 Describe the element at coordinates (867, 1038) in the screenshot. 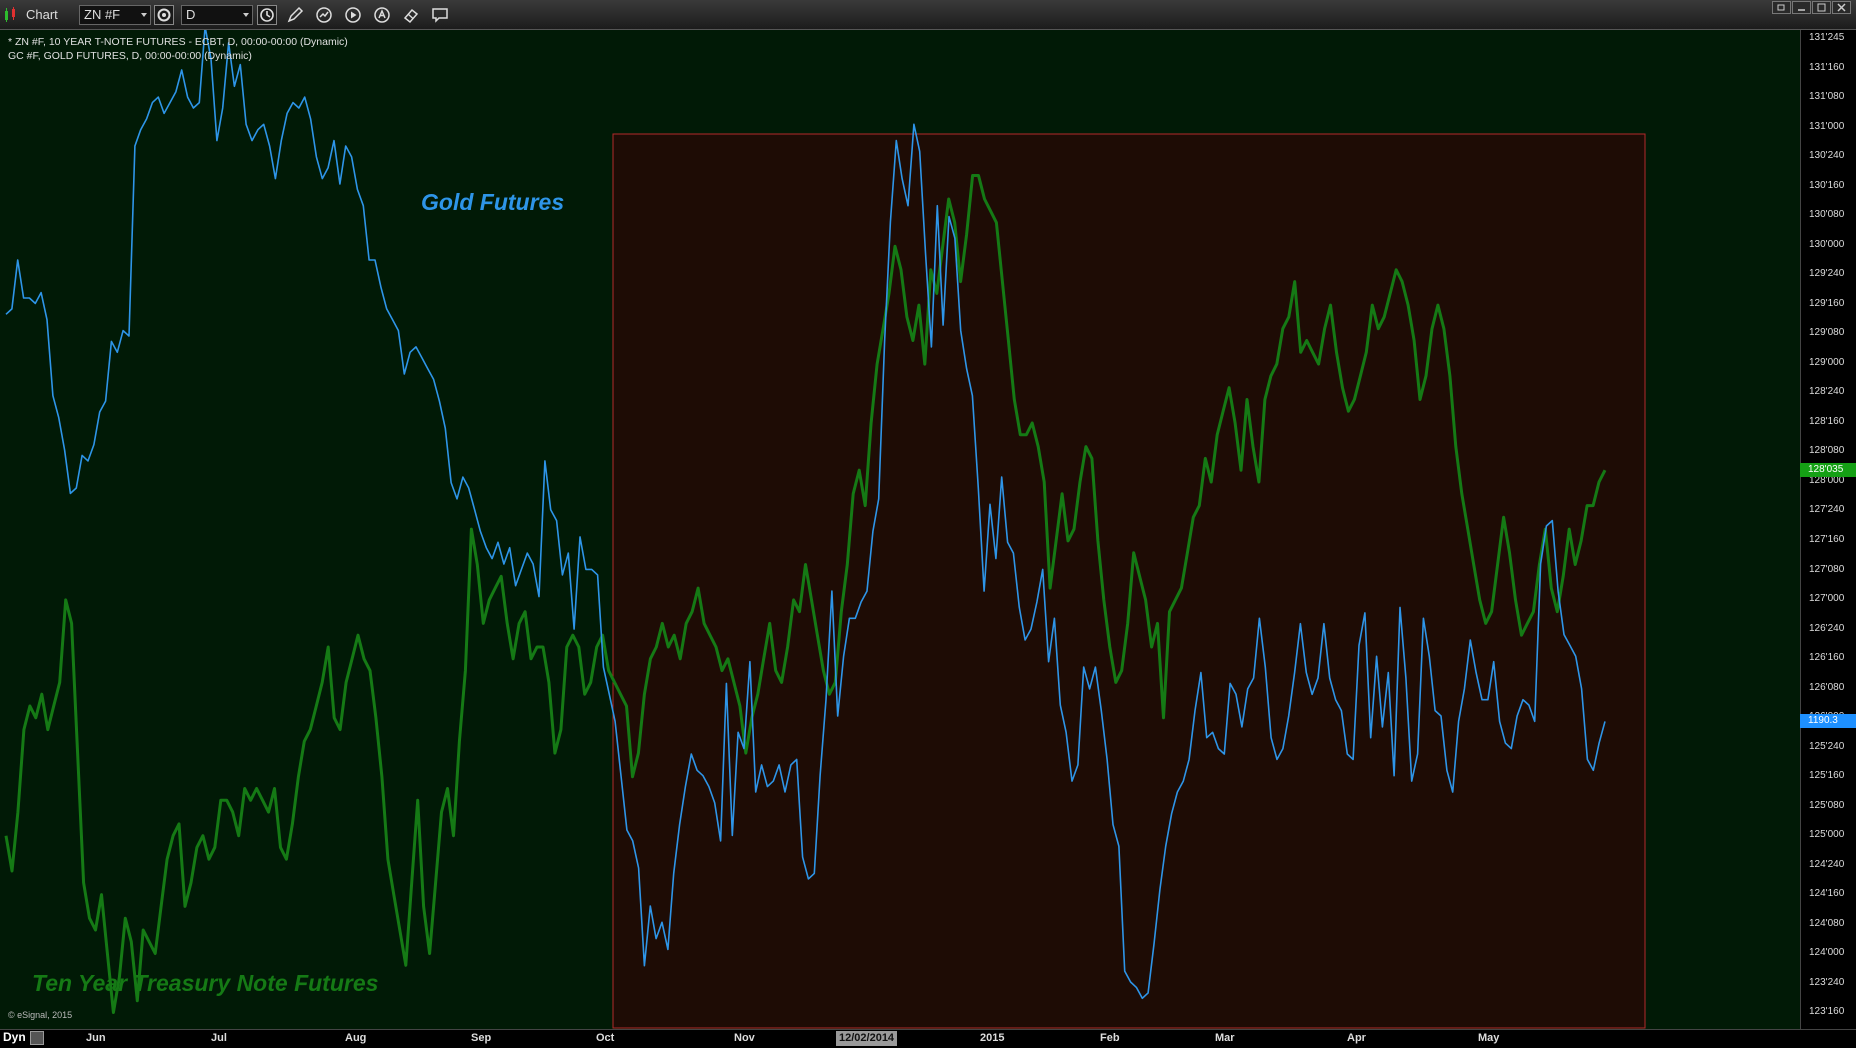

I see `time-axis-cursor-label: 12/02/2014` at that location.